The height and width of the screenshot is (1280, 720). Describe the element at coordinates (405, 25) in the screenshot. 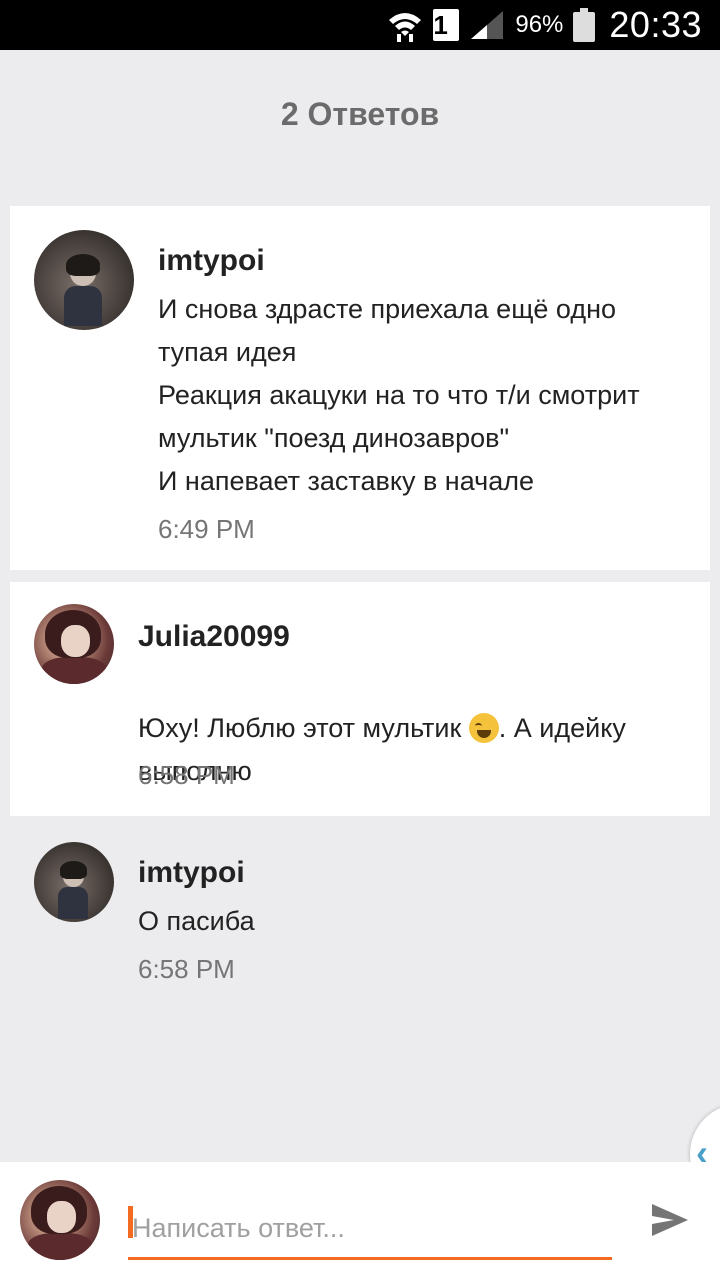

I see `wifi-icon` at that location.